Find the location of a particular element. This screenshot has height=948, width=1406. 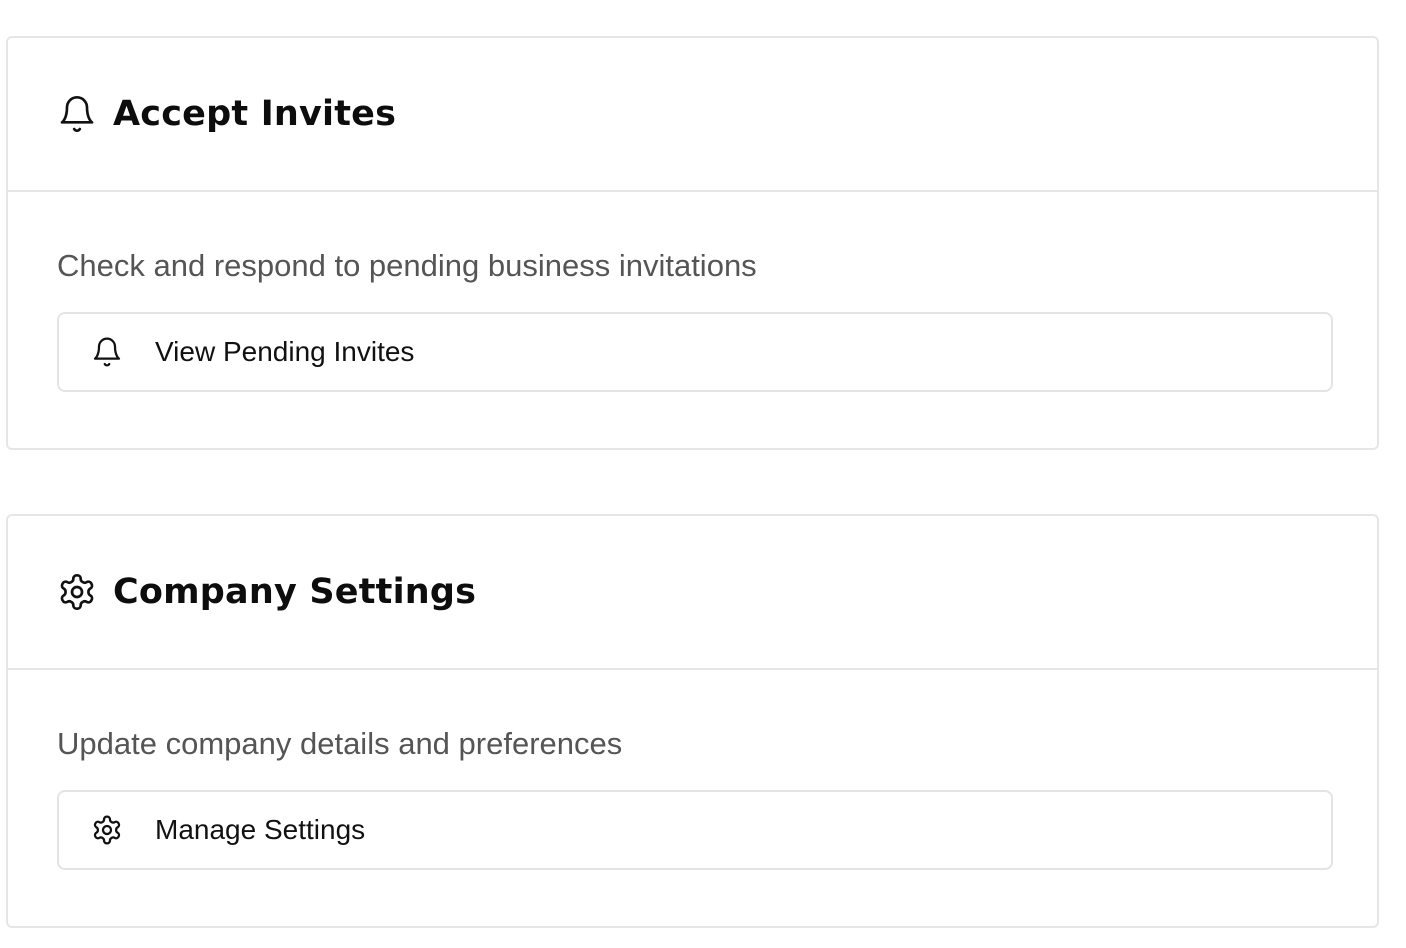

card-title: Company Settings is located at coordinates (295, 592).